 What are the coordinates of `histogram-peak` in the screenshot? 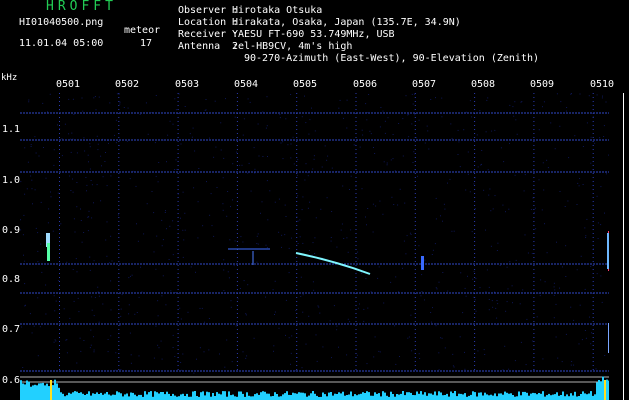 It's located at (50, 390).